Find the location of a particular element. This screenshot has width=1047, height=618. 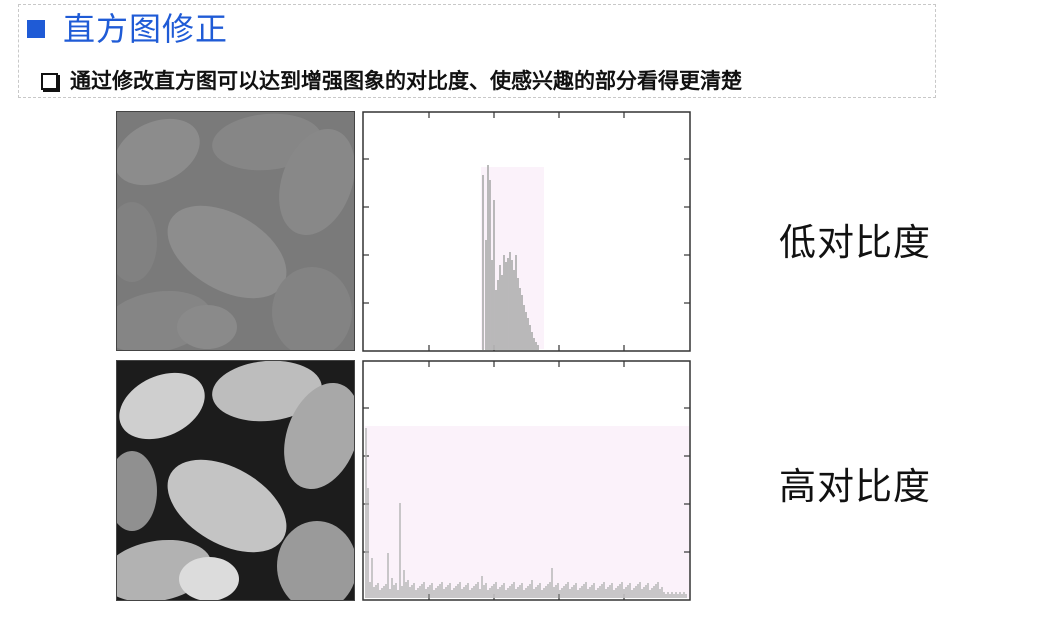

low-contrast-image is located at coordinates (235, 231).